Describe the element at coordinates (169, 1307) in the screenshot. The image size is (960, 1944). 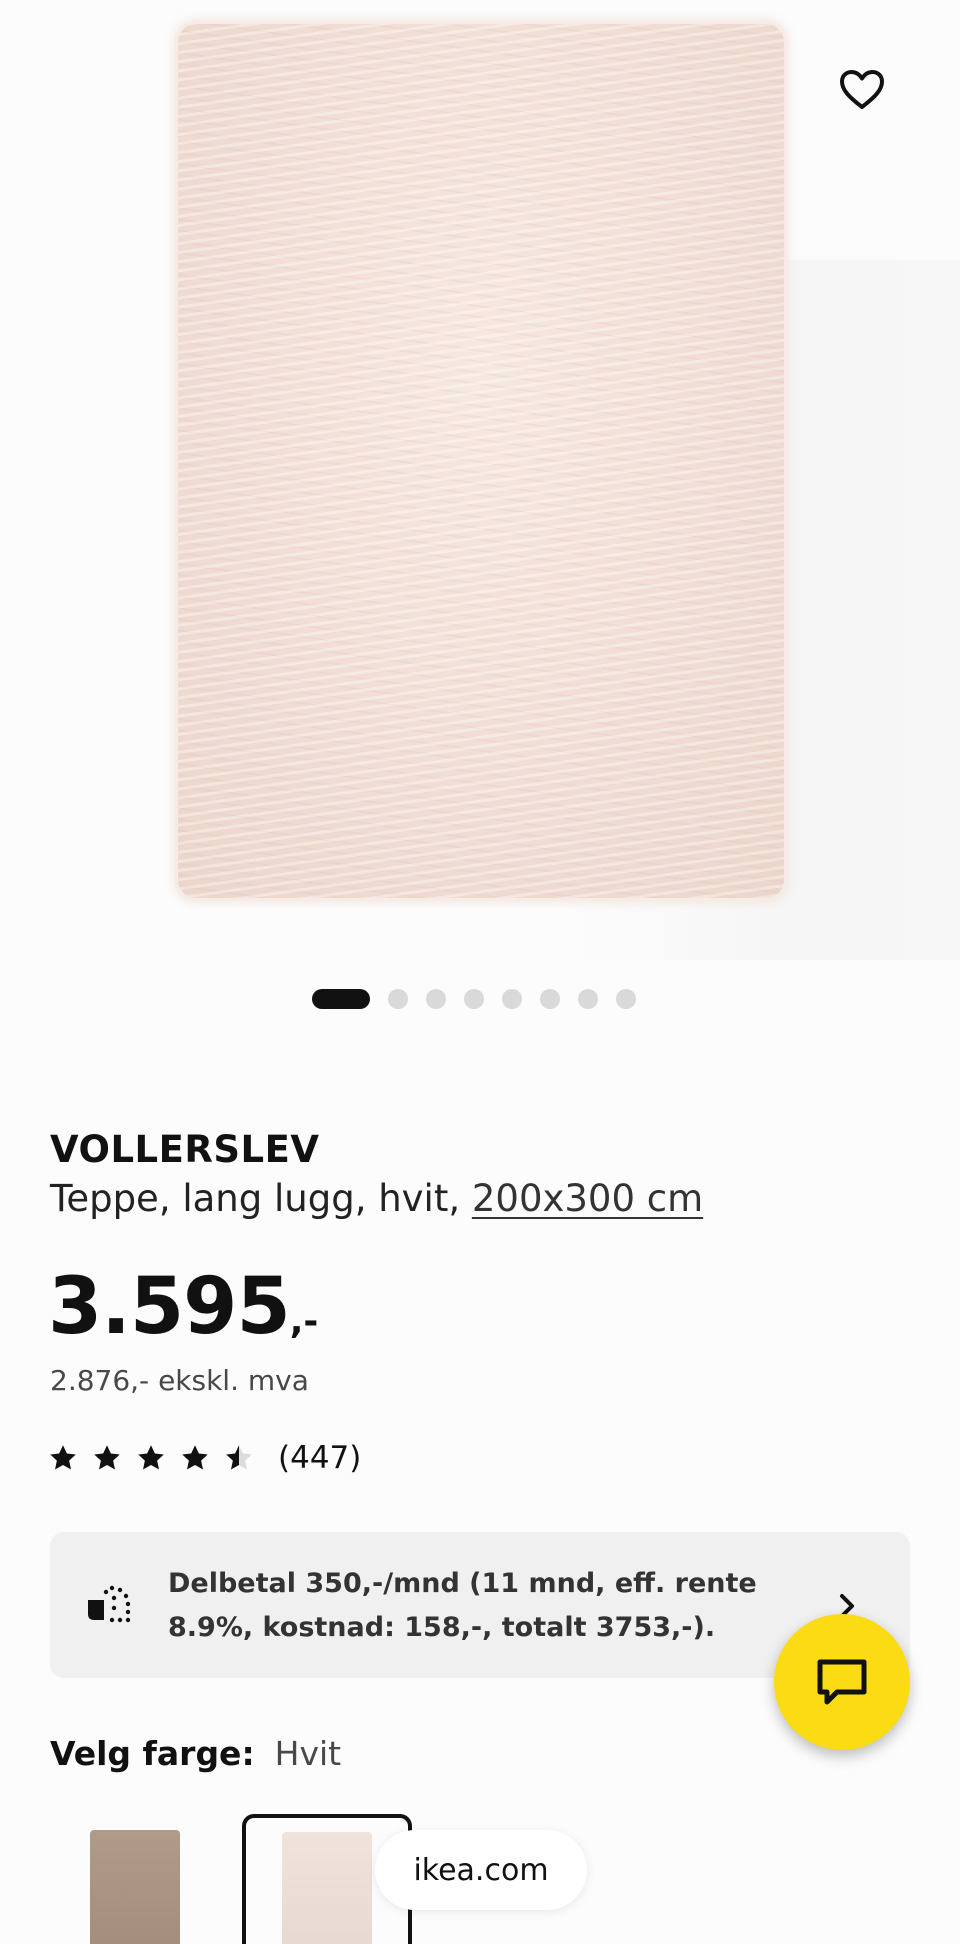
I see `price-main: 3.595` at that location.